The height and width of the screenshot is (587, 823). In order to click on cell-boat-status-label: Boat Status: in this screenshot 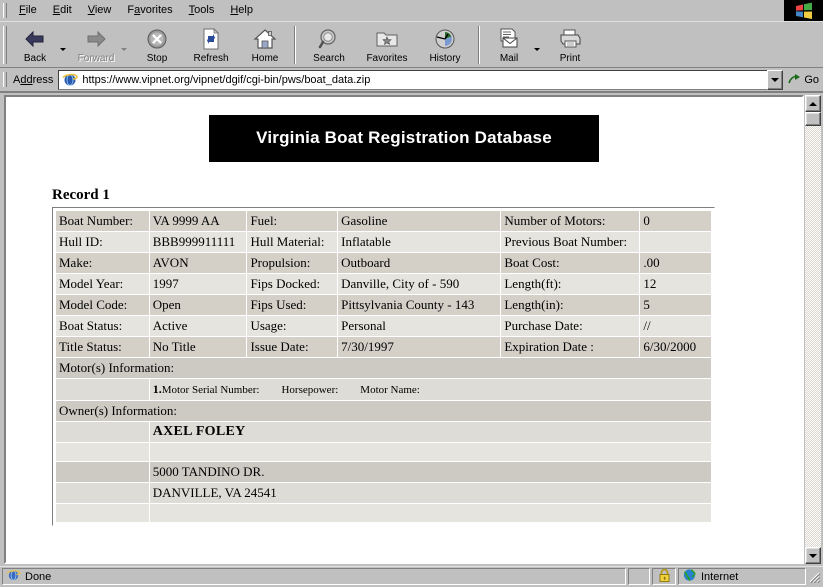, I will do `click(102, 326)`.